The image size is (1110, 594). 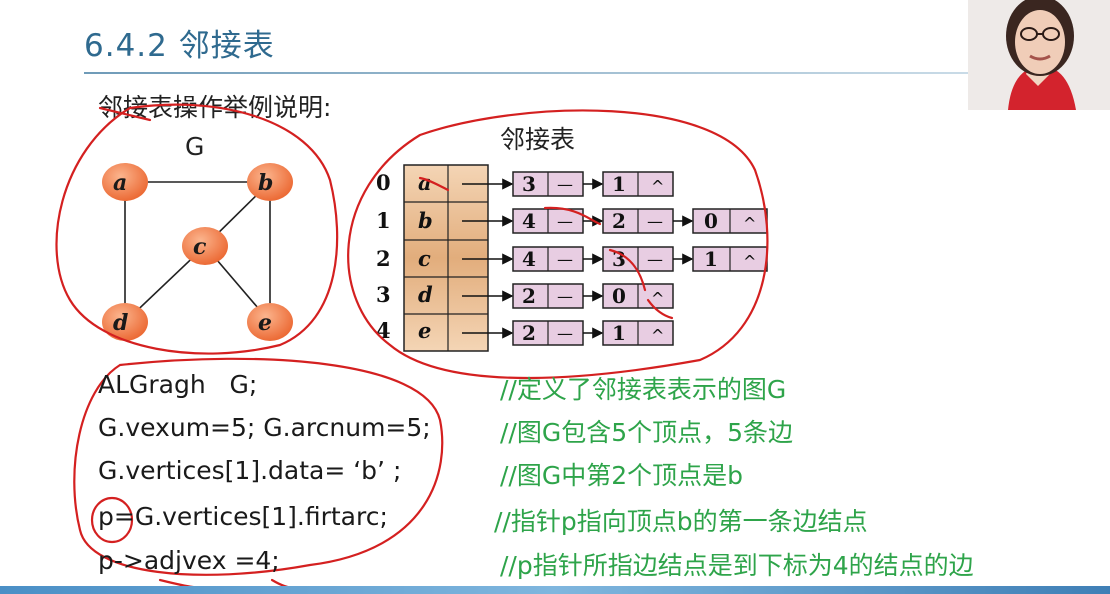 What do you see at coordinates (383, 182) in the screenshot?
I see `row-index-0: 0` at bounding box center [383, 182].